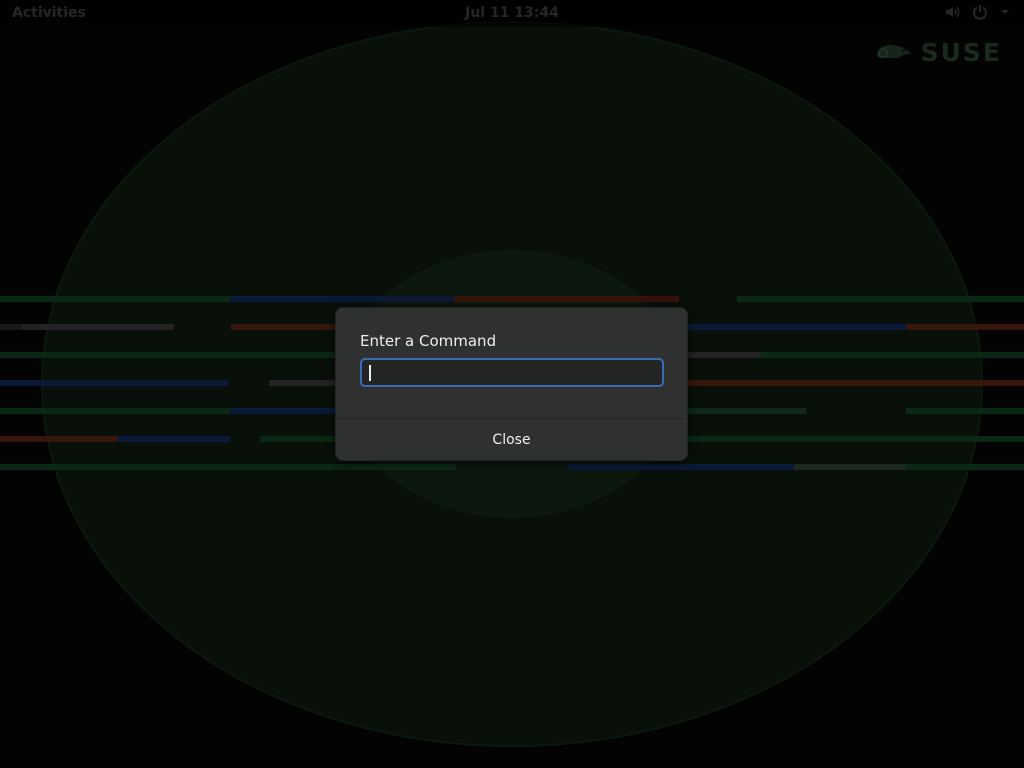  Describe the element at coordinates (980, 12) in the screenshot. I see `power-icon` at that location.